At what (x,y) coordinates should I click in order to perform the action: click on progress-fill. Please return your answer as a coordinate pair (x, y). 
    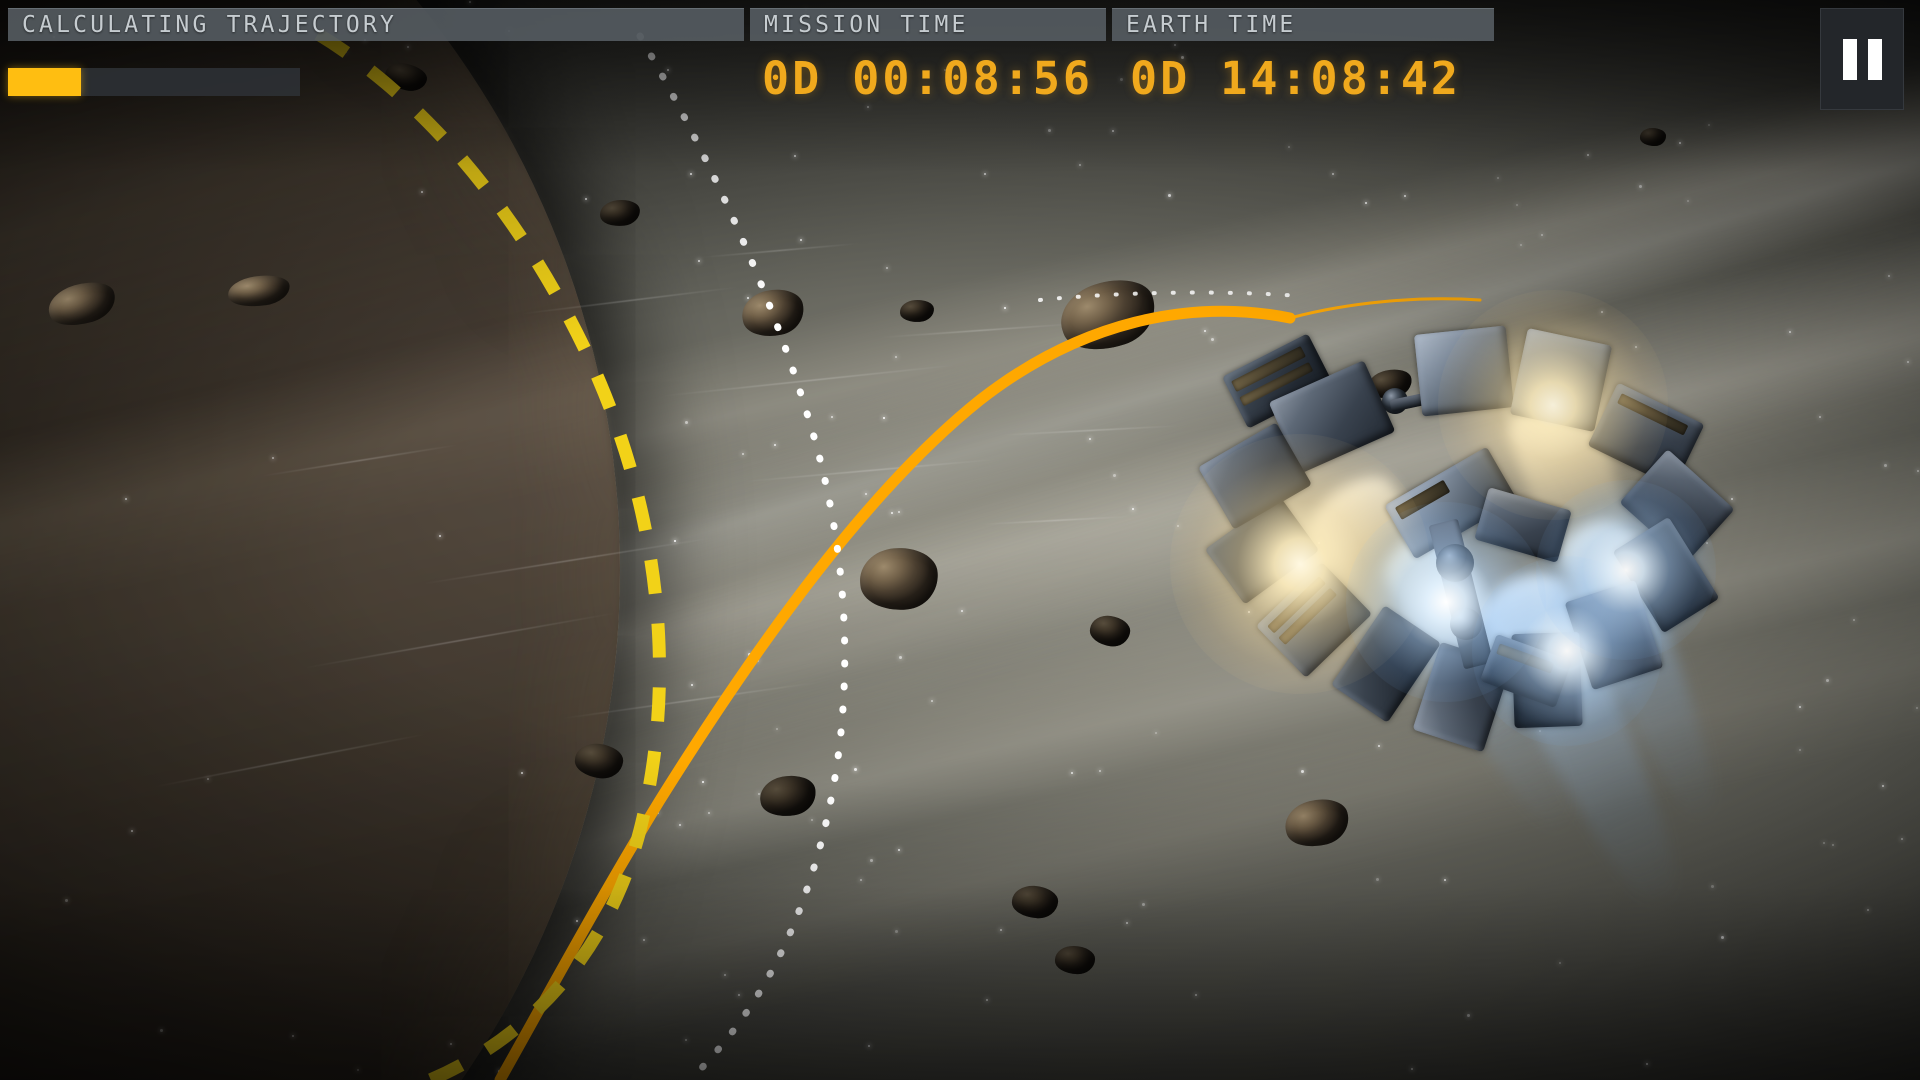
    Looking at the image, I should click on (44, 82).